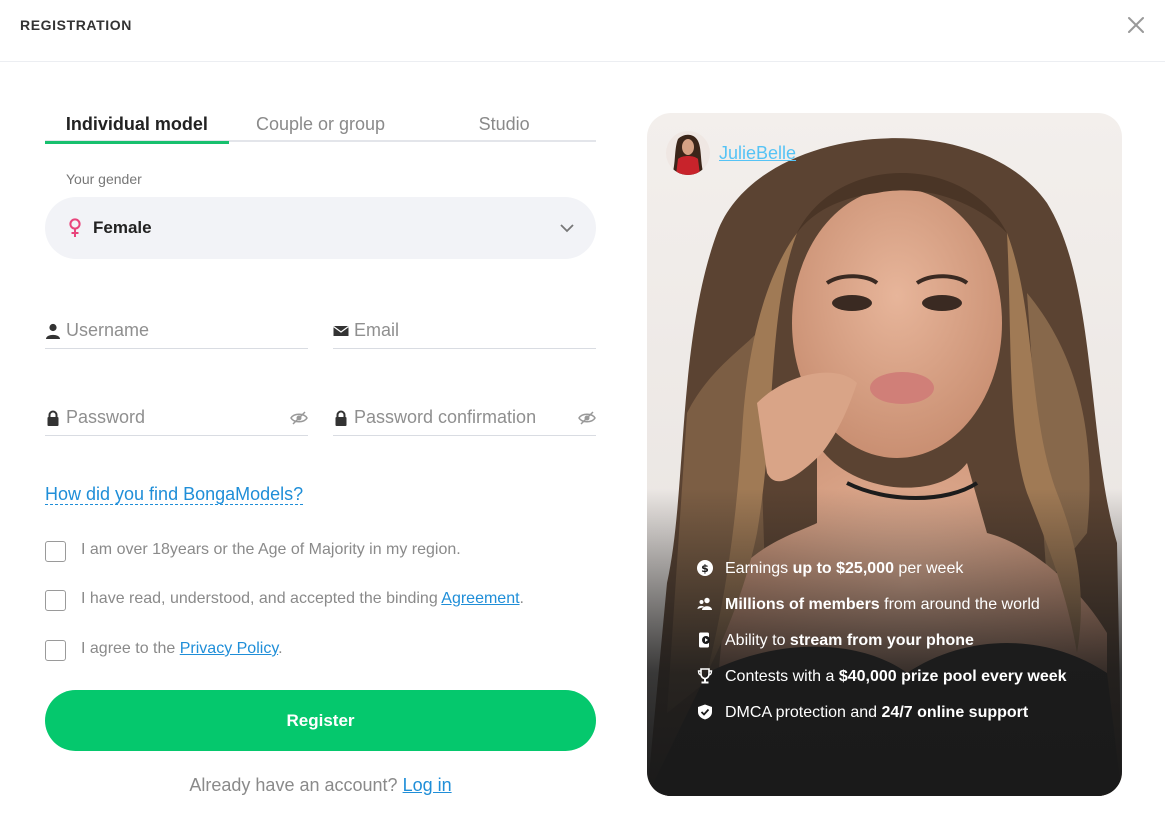  I want to click on password-input, so click(166, 417).